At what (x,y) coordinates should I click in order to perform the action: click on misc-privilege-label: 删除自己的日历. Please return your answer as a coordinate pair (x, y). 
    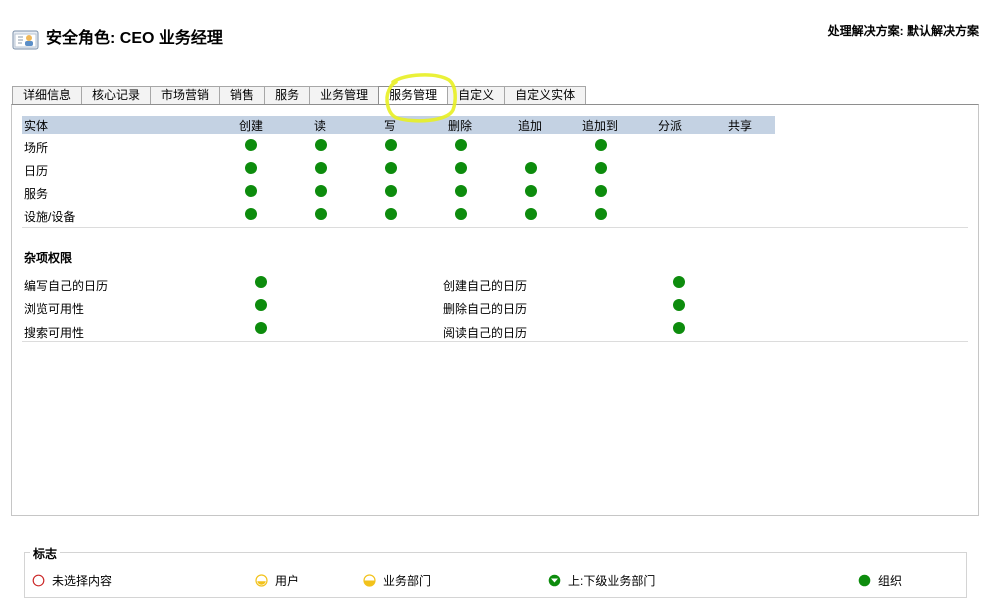
    Looking at the image, I should click on (485, 309).